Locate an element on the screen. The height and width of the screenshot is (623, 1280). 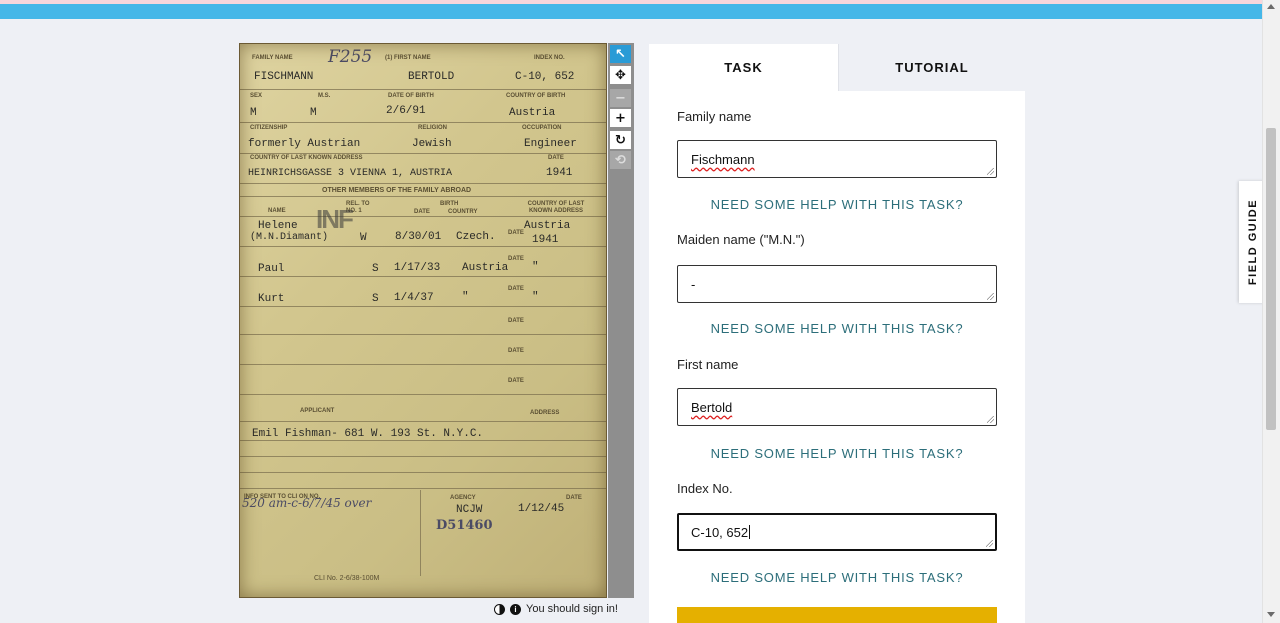
value-member2-date: 1/17/33 is located at coordinates (417, 268).